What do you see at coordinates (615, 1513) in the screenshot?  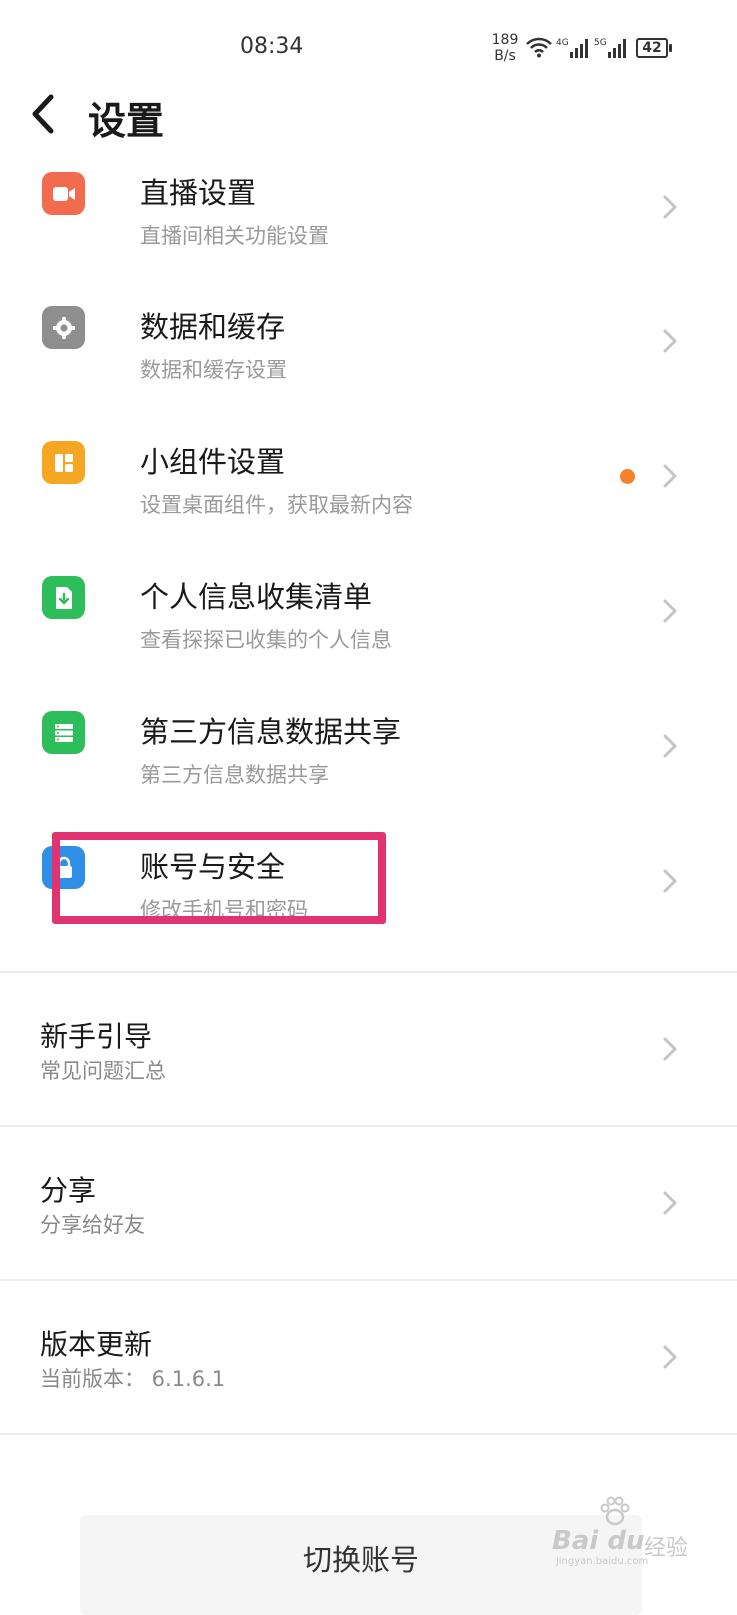 I see `paw-icon` at bounding box center [615, 1513].